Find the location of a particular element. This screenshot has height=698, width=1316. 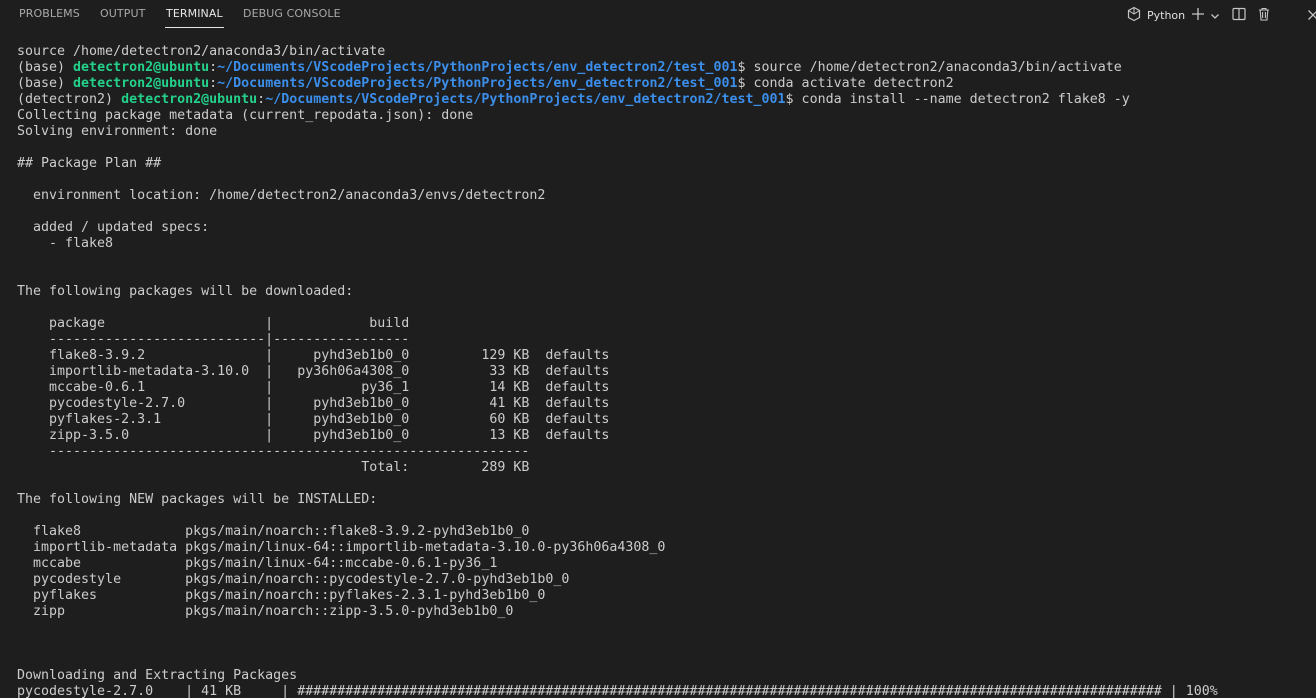

close-icon is located at coordinates (1311, 15).